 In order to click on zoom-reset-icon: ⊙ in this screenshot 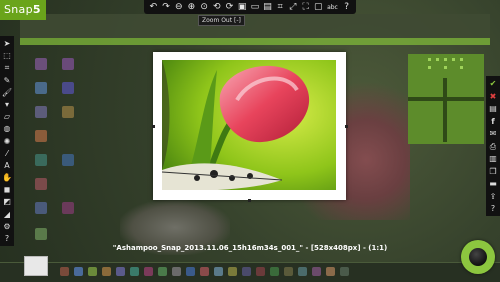, I will do `click(204, 7)`.